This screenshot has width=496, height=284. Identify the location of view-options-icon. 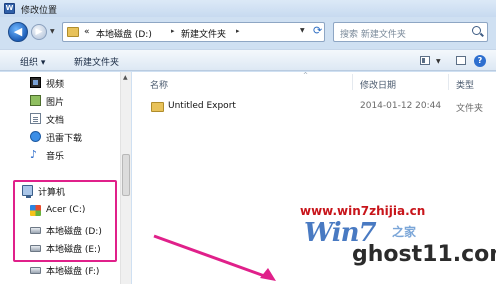
(425, 60).